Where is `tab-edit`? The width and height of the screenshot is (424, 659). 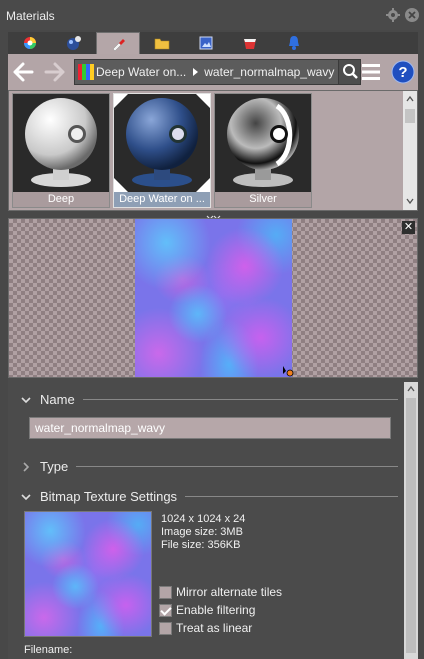 tab-edit is located at coordinates (118, 43).